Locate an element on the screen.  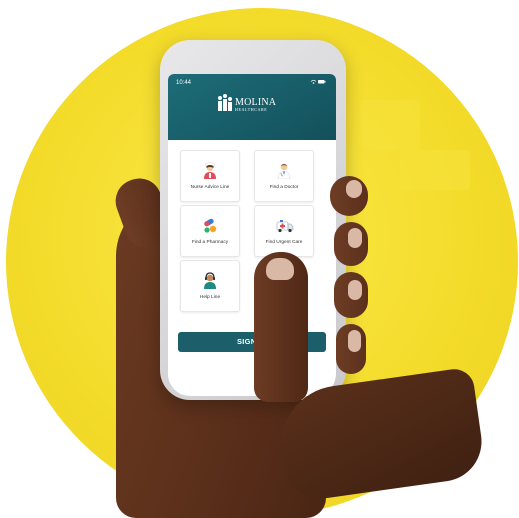
tile-find-a-pharmacy: Find a Pharmacy is located at coordinates (210, 231).